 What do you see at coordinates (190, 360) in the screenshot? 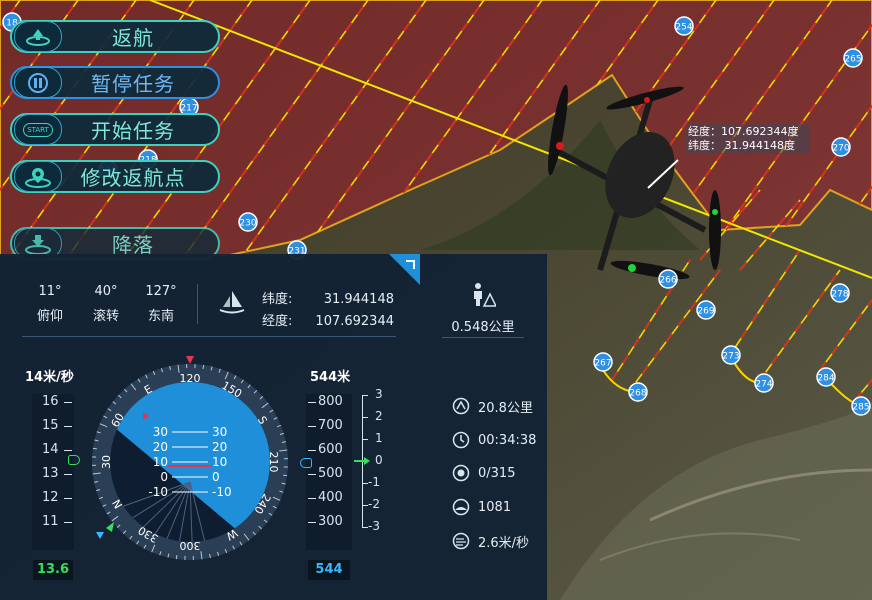
I see `heading-indicator-icon` at bounding box center [190, 360].